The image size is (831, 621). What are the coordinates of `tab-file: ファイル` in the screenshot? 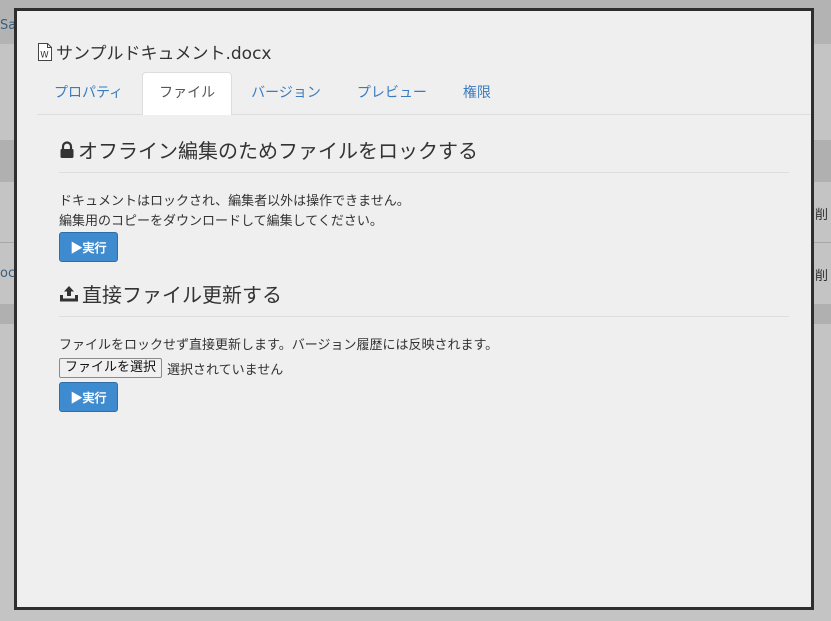 It's located at (187, 93).